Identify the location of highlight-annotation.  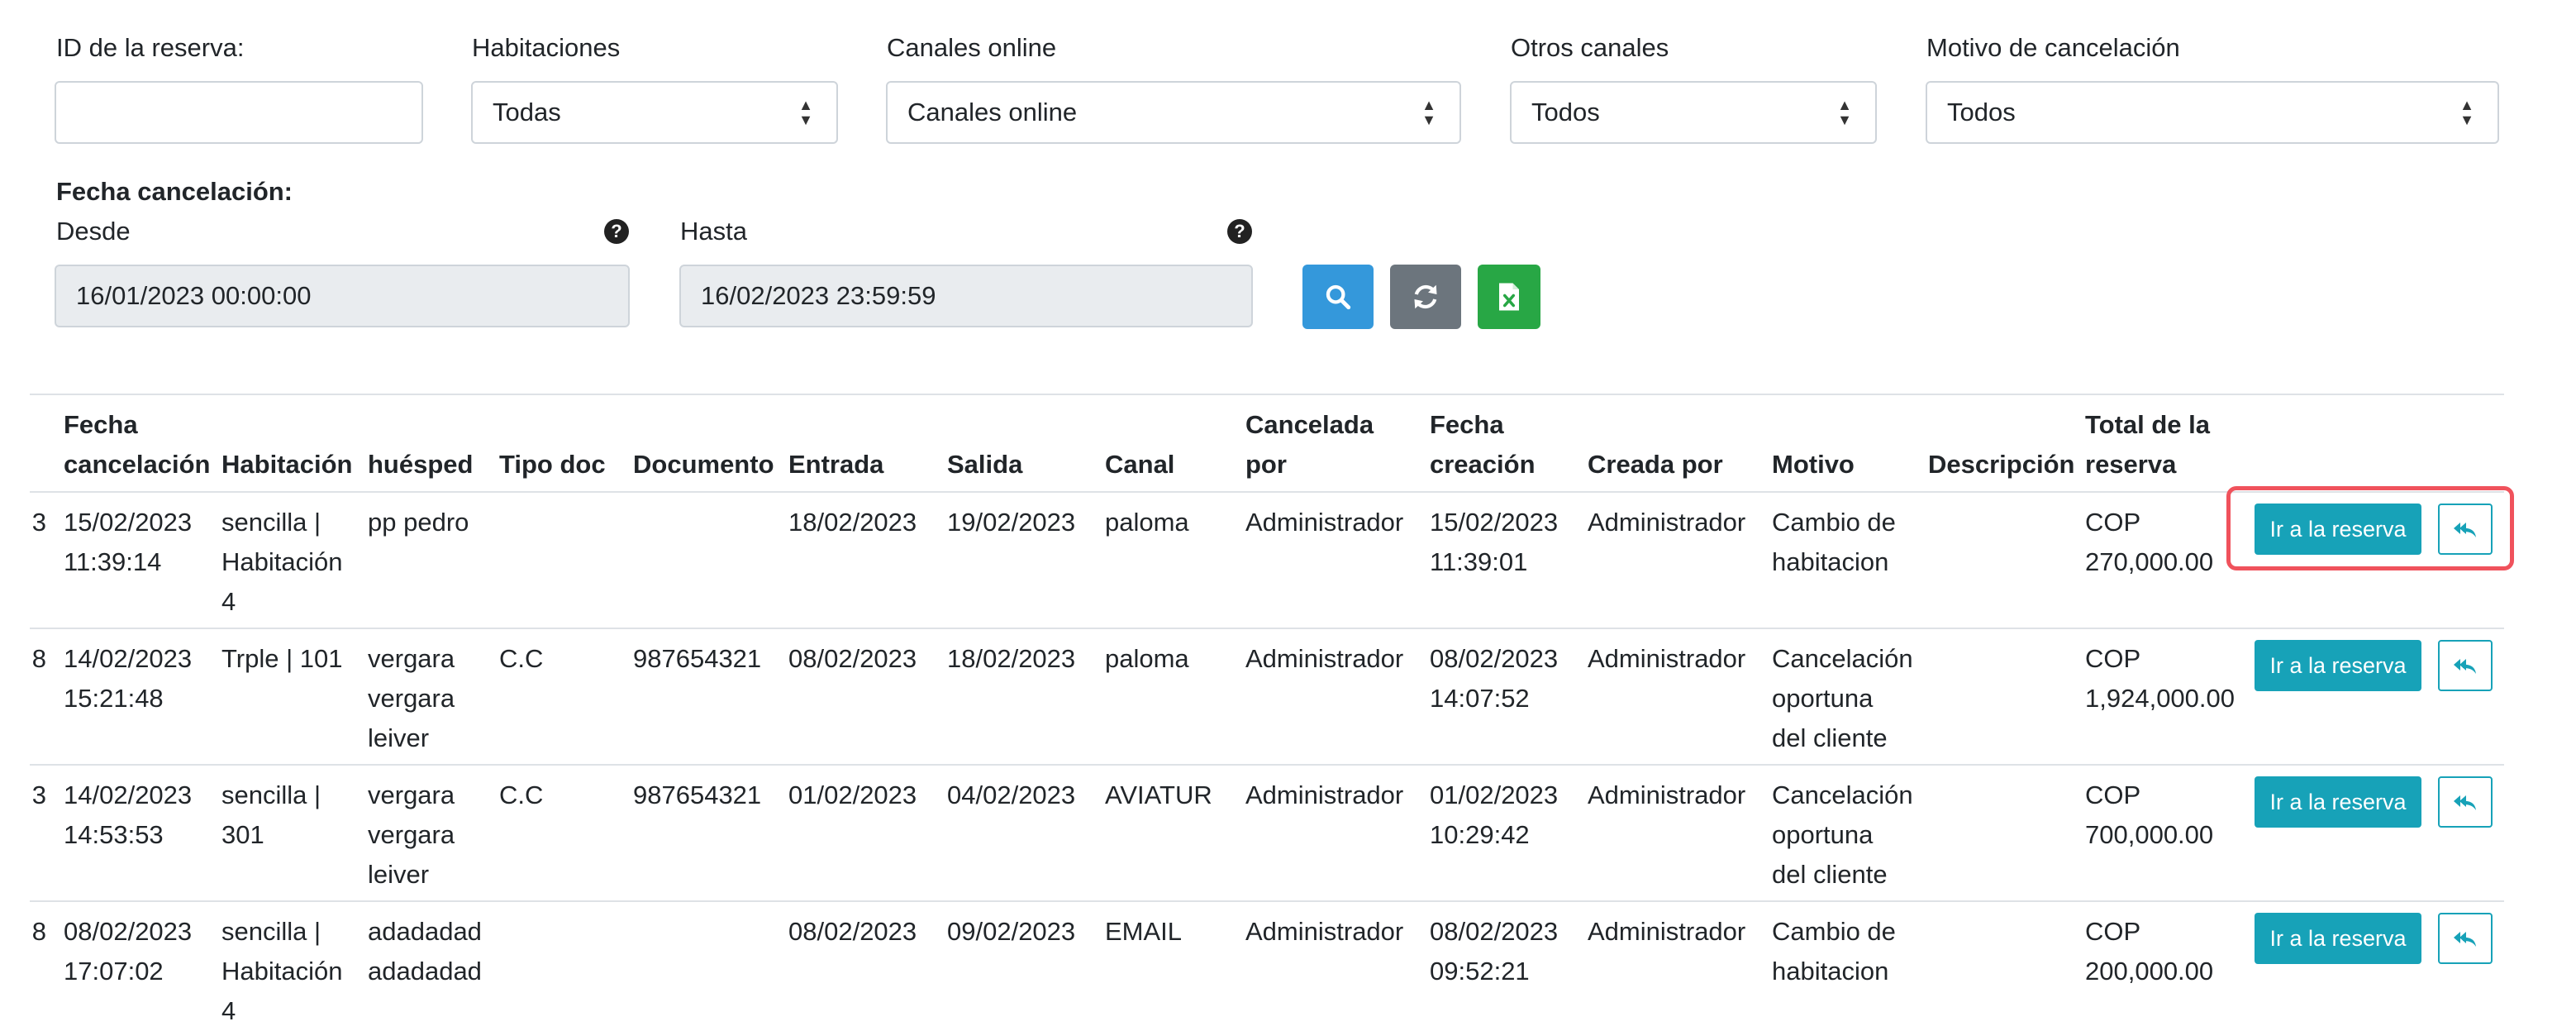
(2370, 528).